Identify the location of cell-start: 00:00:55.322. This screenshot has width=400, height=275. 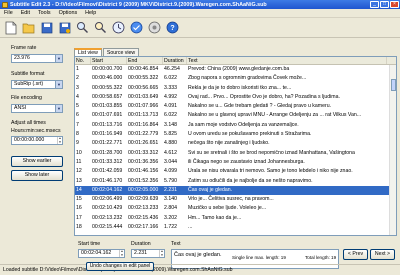
(107, 87).